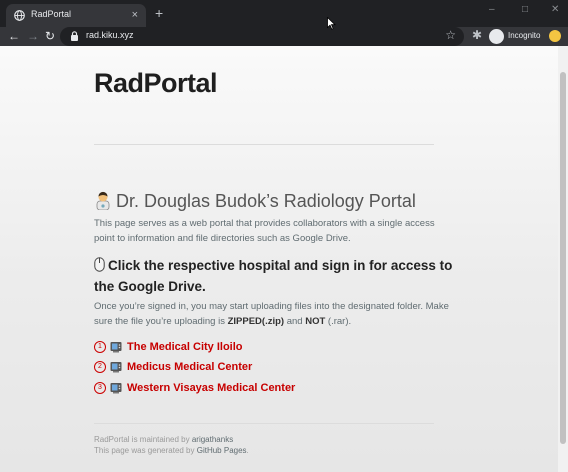 This screenshot has width=568, height=472. I want to click on doctor-emoji-icon, so click(103, 200).